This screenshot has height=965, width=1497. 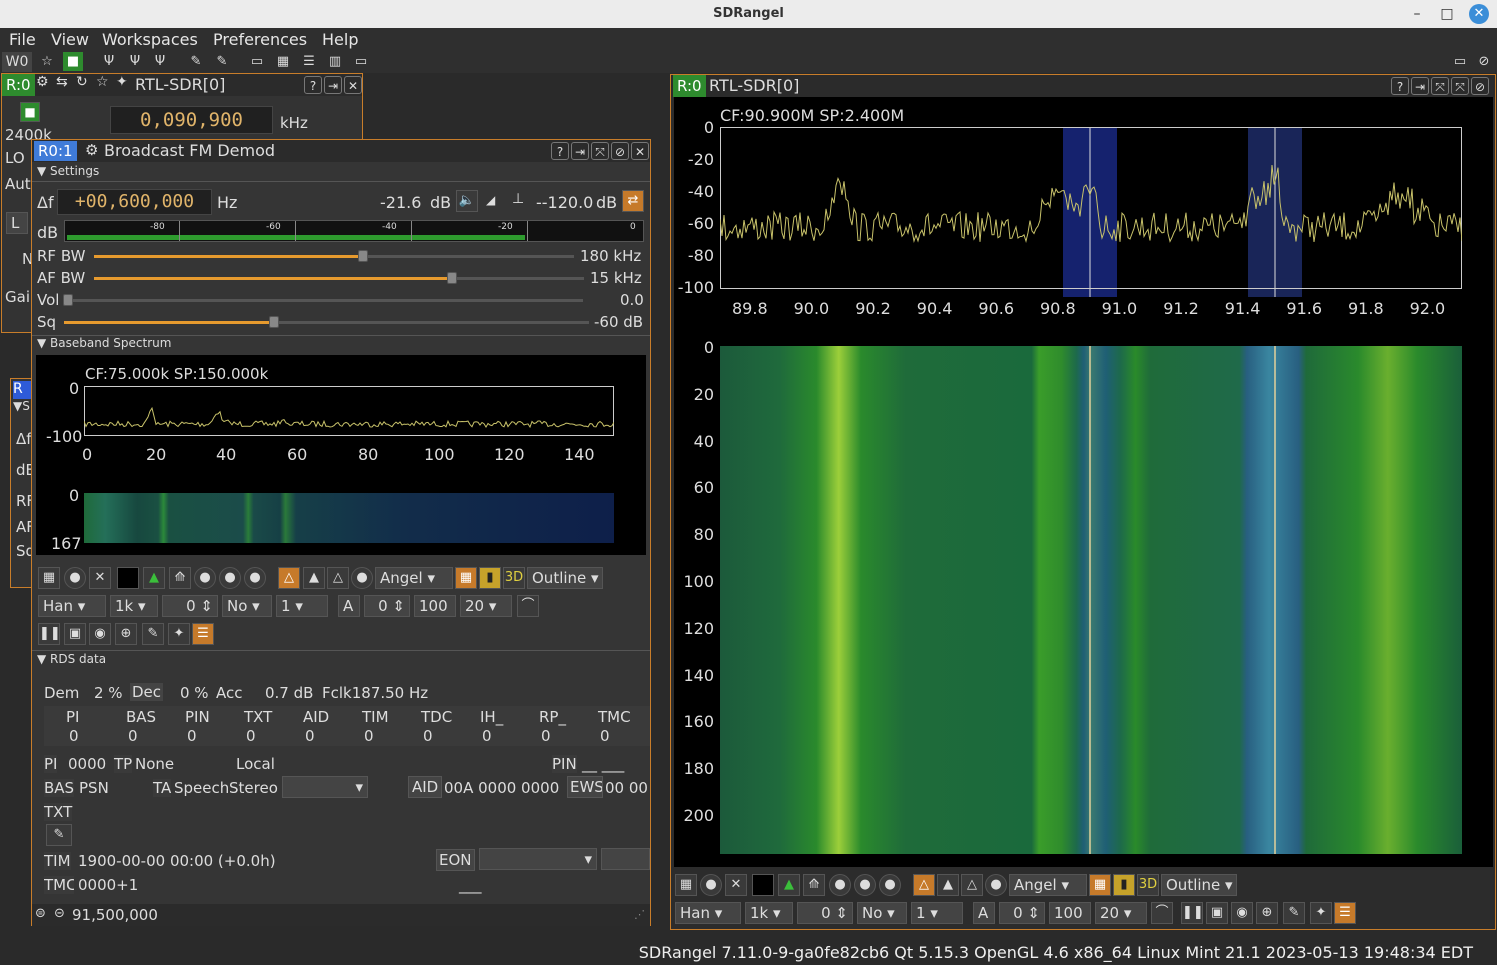 I want to click on window-select: Han ▾, so click(x=72, y=606).